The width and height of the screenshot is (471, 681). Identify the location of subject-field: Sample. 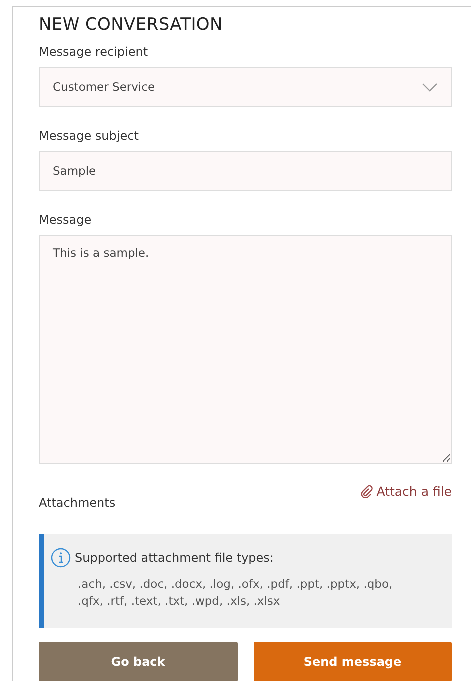
(245, 171).